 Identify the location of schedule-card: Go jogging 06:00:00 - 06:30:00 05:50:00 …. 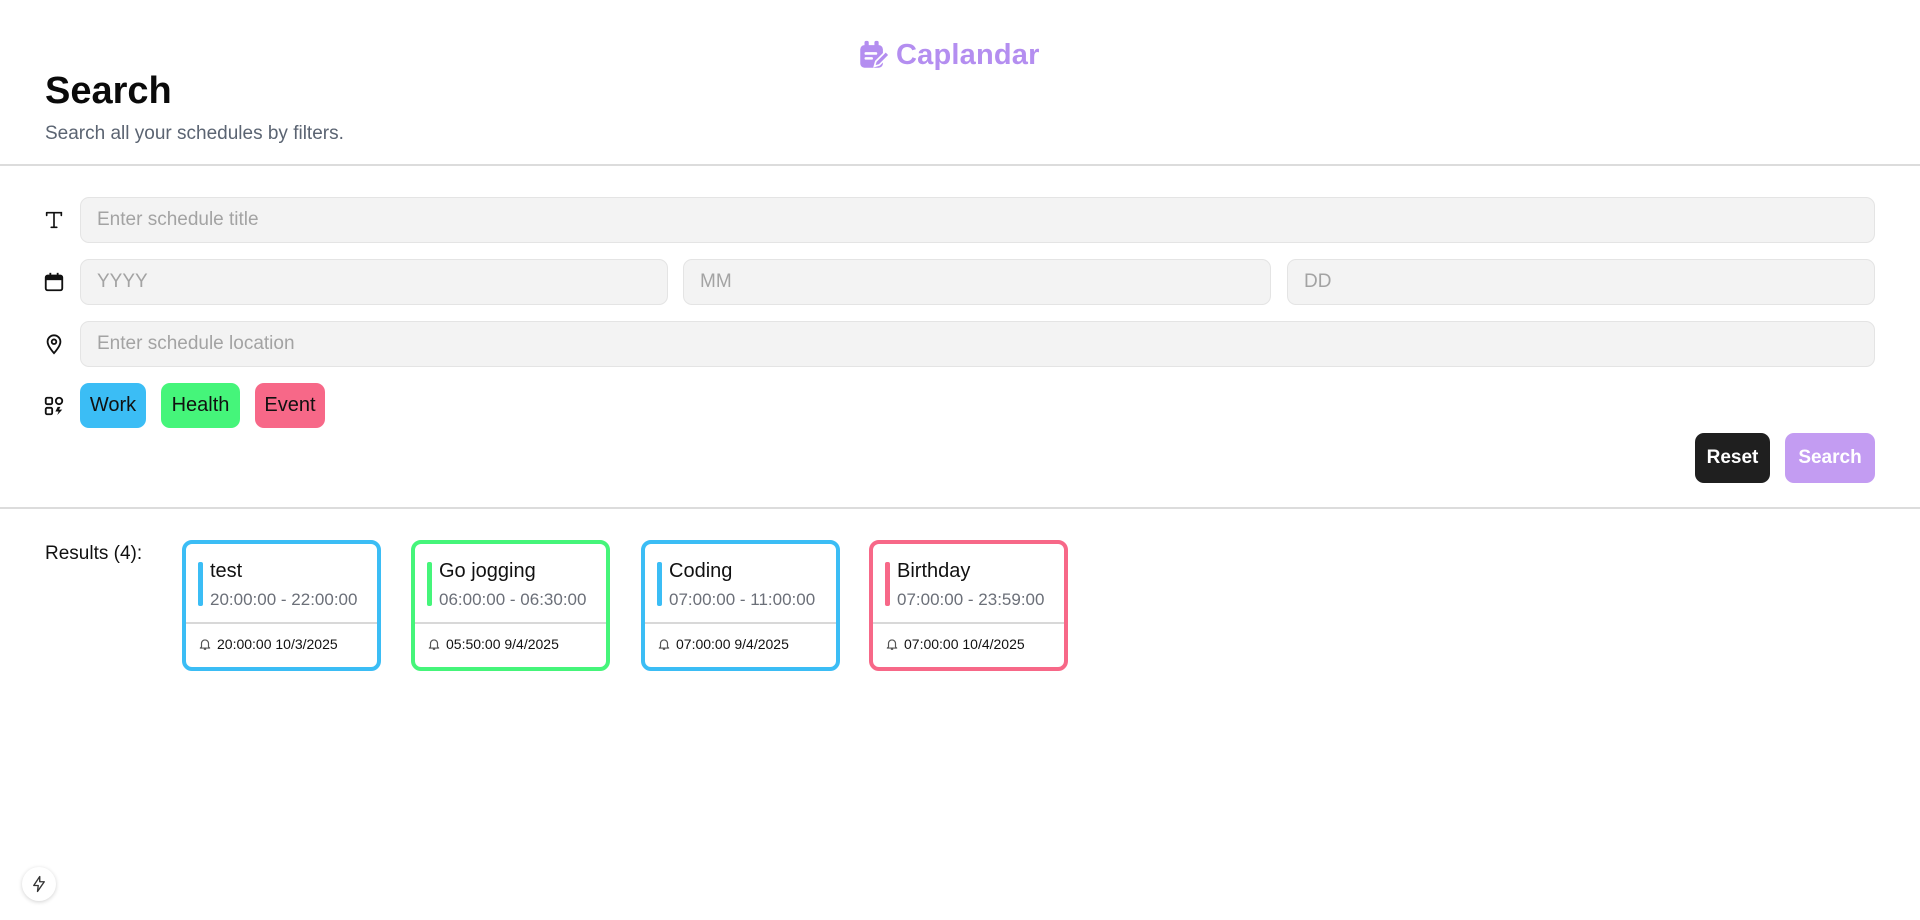
(510, 605).